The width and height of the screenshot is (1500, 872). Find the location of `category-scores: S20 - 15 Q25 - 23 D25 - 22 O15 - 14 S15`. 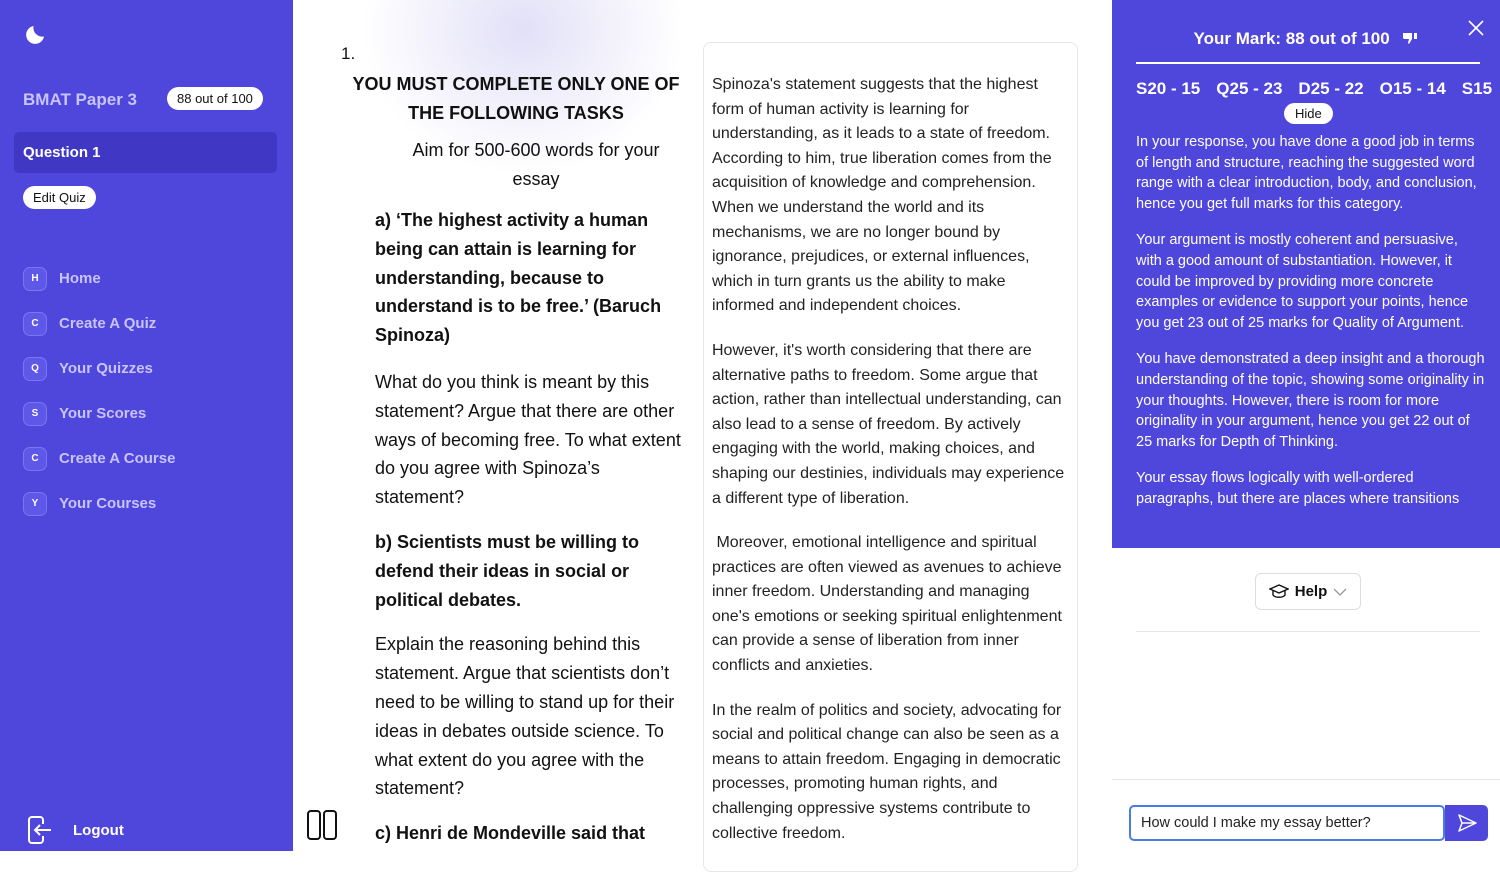

category-scores: S20 - 15 Q25 - 23 D25 - 22 O15 - 14 S15 is located at coordinates (1318, 89).